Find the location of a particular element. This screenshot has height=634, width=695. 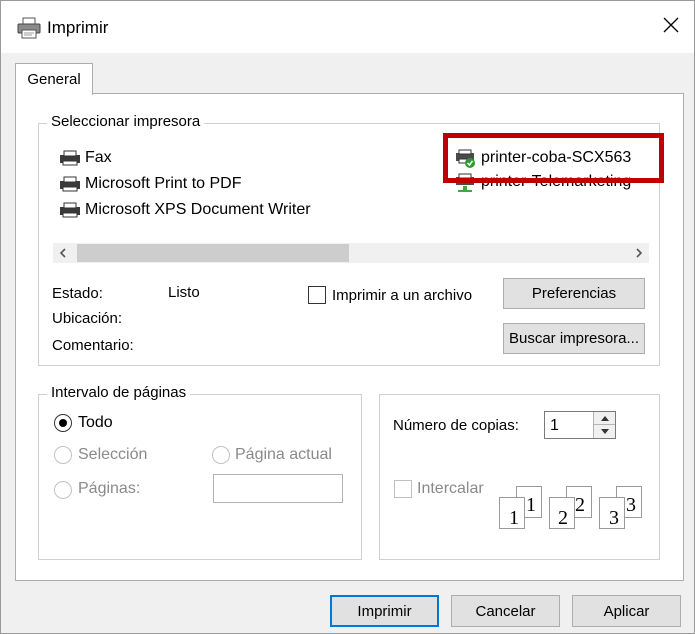

stepper-arrows is located at coordinates (604, 425).